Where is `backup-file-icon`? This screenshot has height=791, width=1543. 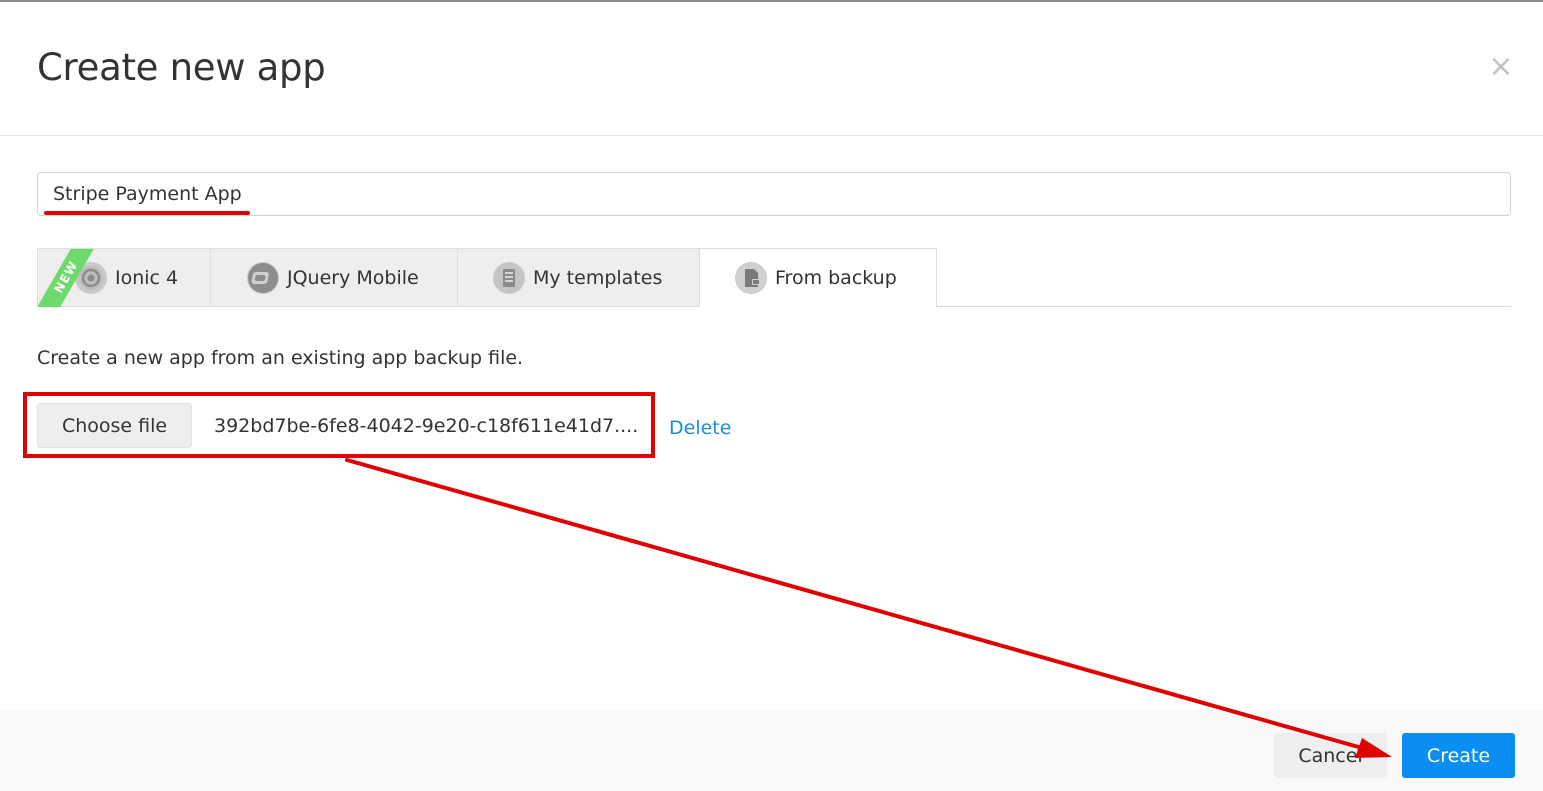
backup-file-icon is located at coordinates (751, 278).